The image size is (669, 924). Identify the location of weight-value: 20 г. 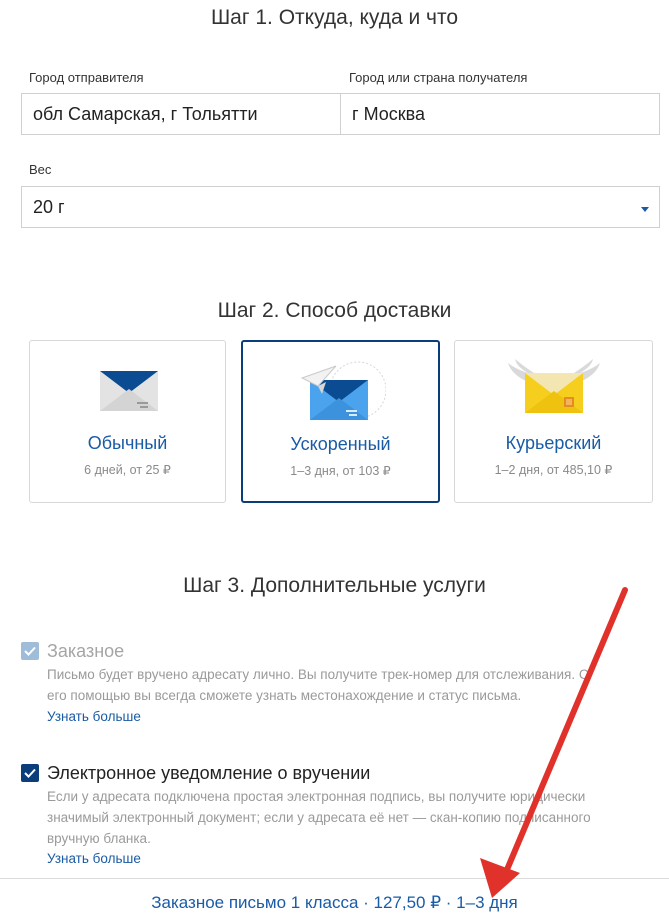
(49, 206).